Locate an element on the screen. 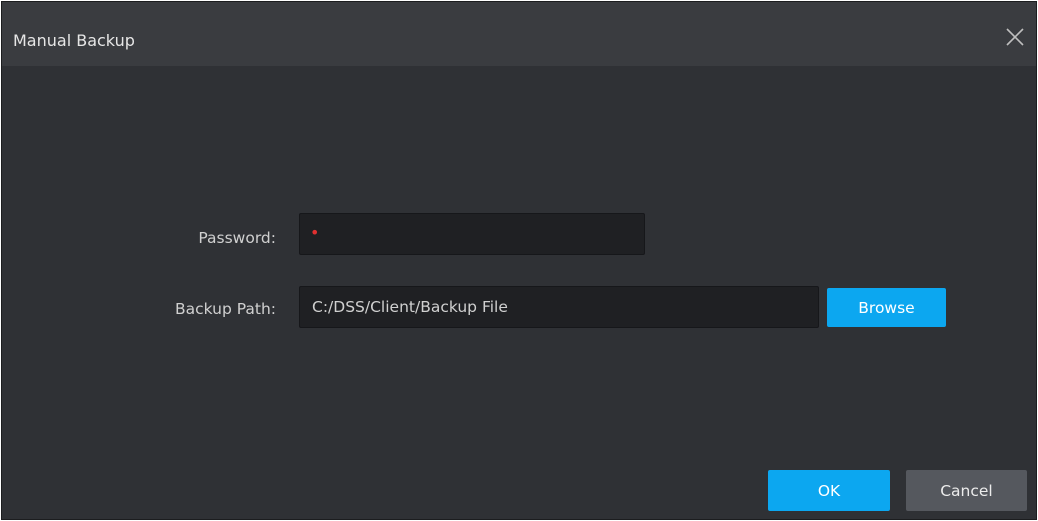 The image size is (1038, 521). backup-path-field is located at coordinates (559, 307).